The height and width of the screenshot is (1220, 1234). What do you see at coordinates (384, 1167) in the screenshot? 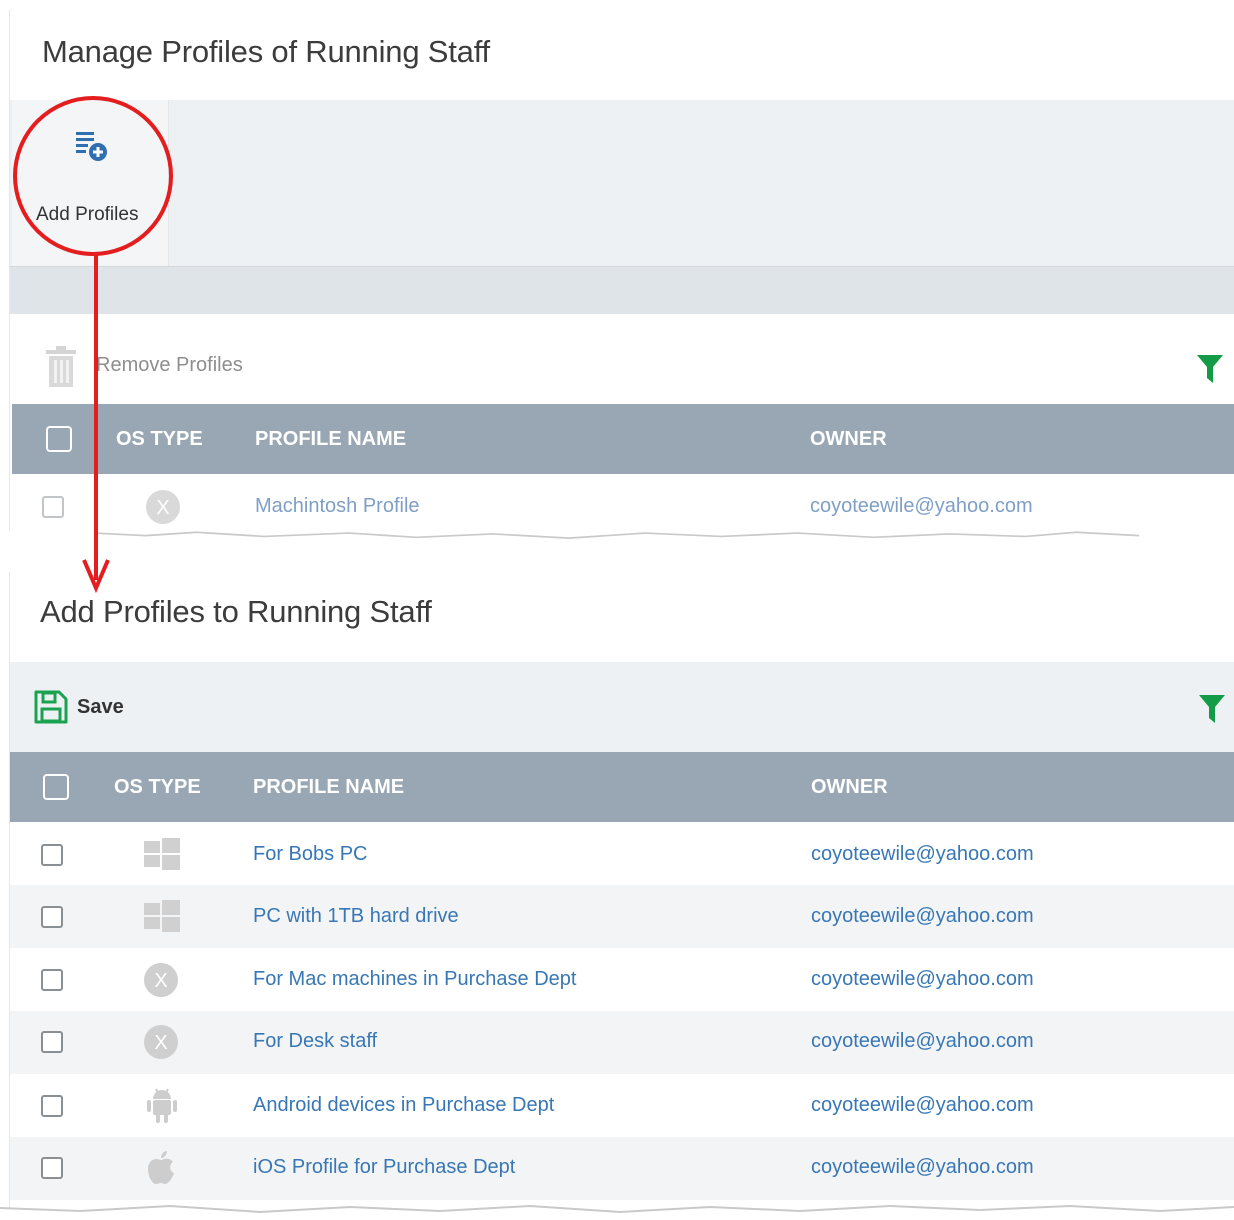
I see `profile-name-link: iOS Profile for Purchase Dept` at bounding box center [384, 1167].